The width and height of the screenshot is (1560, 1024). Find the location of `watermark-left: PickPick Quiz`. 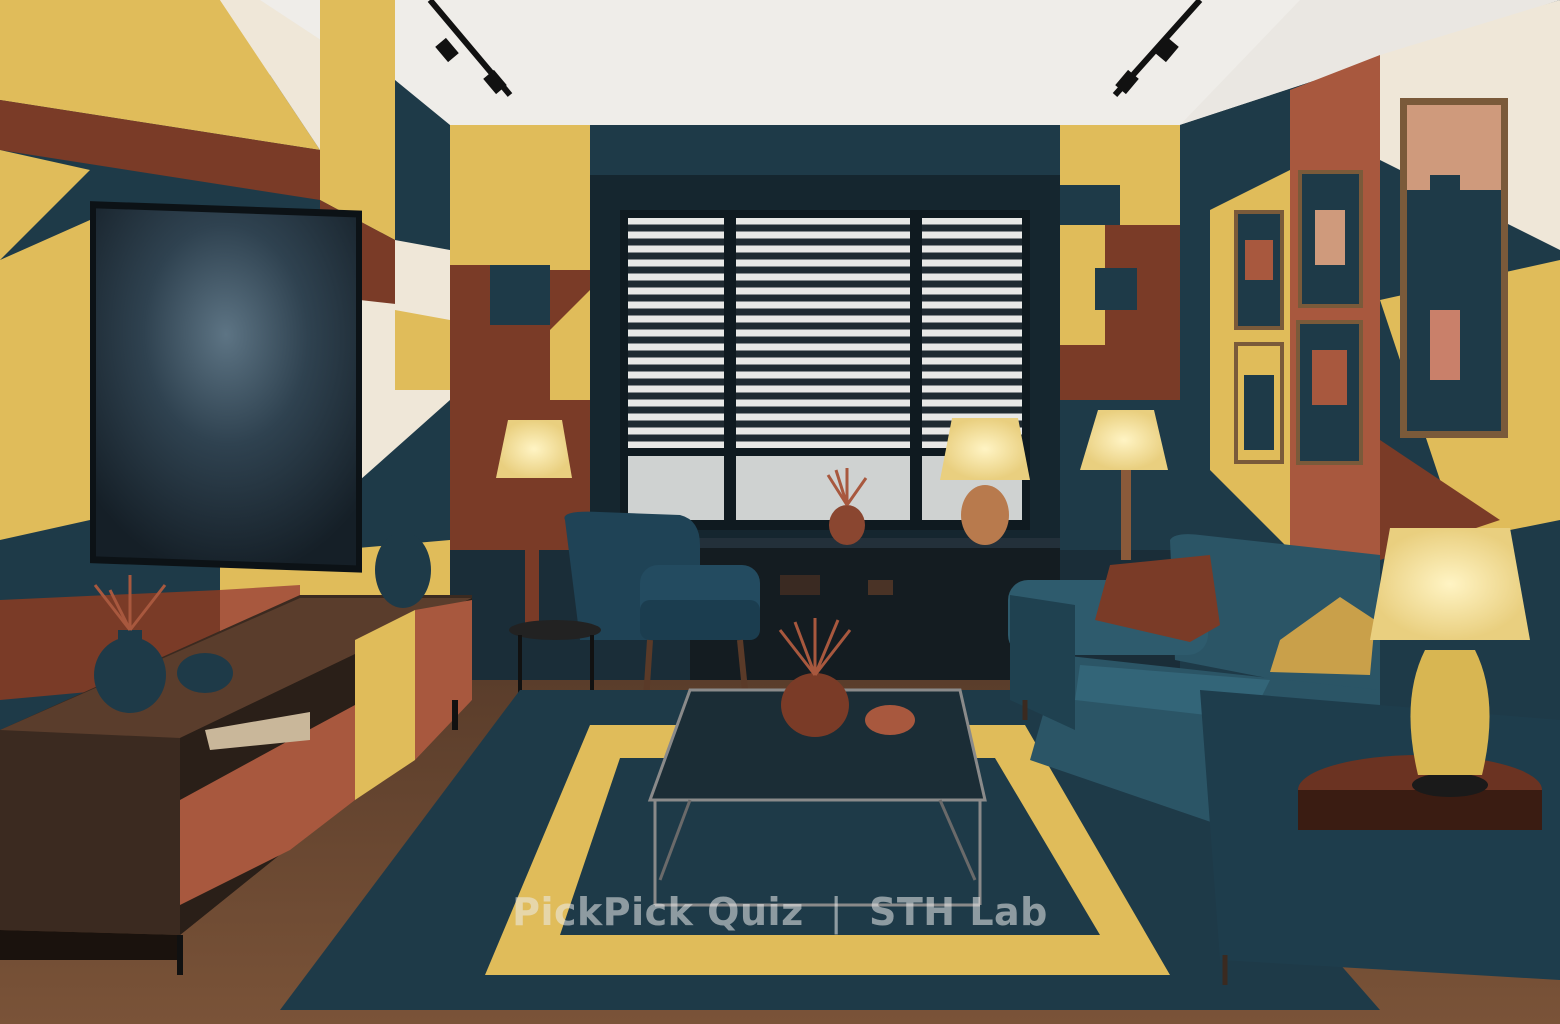

watermark-left: PickPick Quiz is located at coordinates (658, 912).